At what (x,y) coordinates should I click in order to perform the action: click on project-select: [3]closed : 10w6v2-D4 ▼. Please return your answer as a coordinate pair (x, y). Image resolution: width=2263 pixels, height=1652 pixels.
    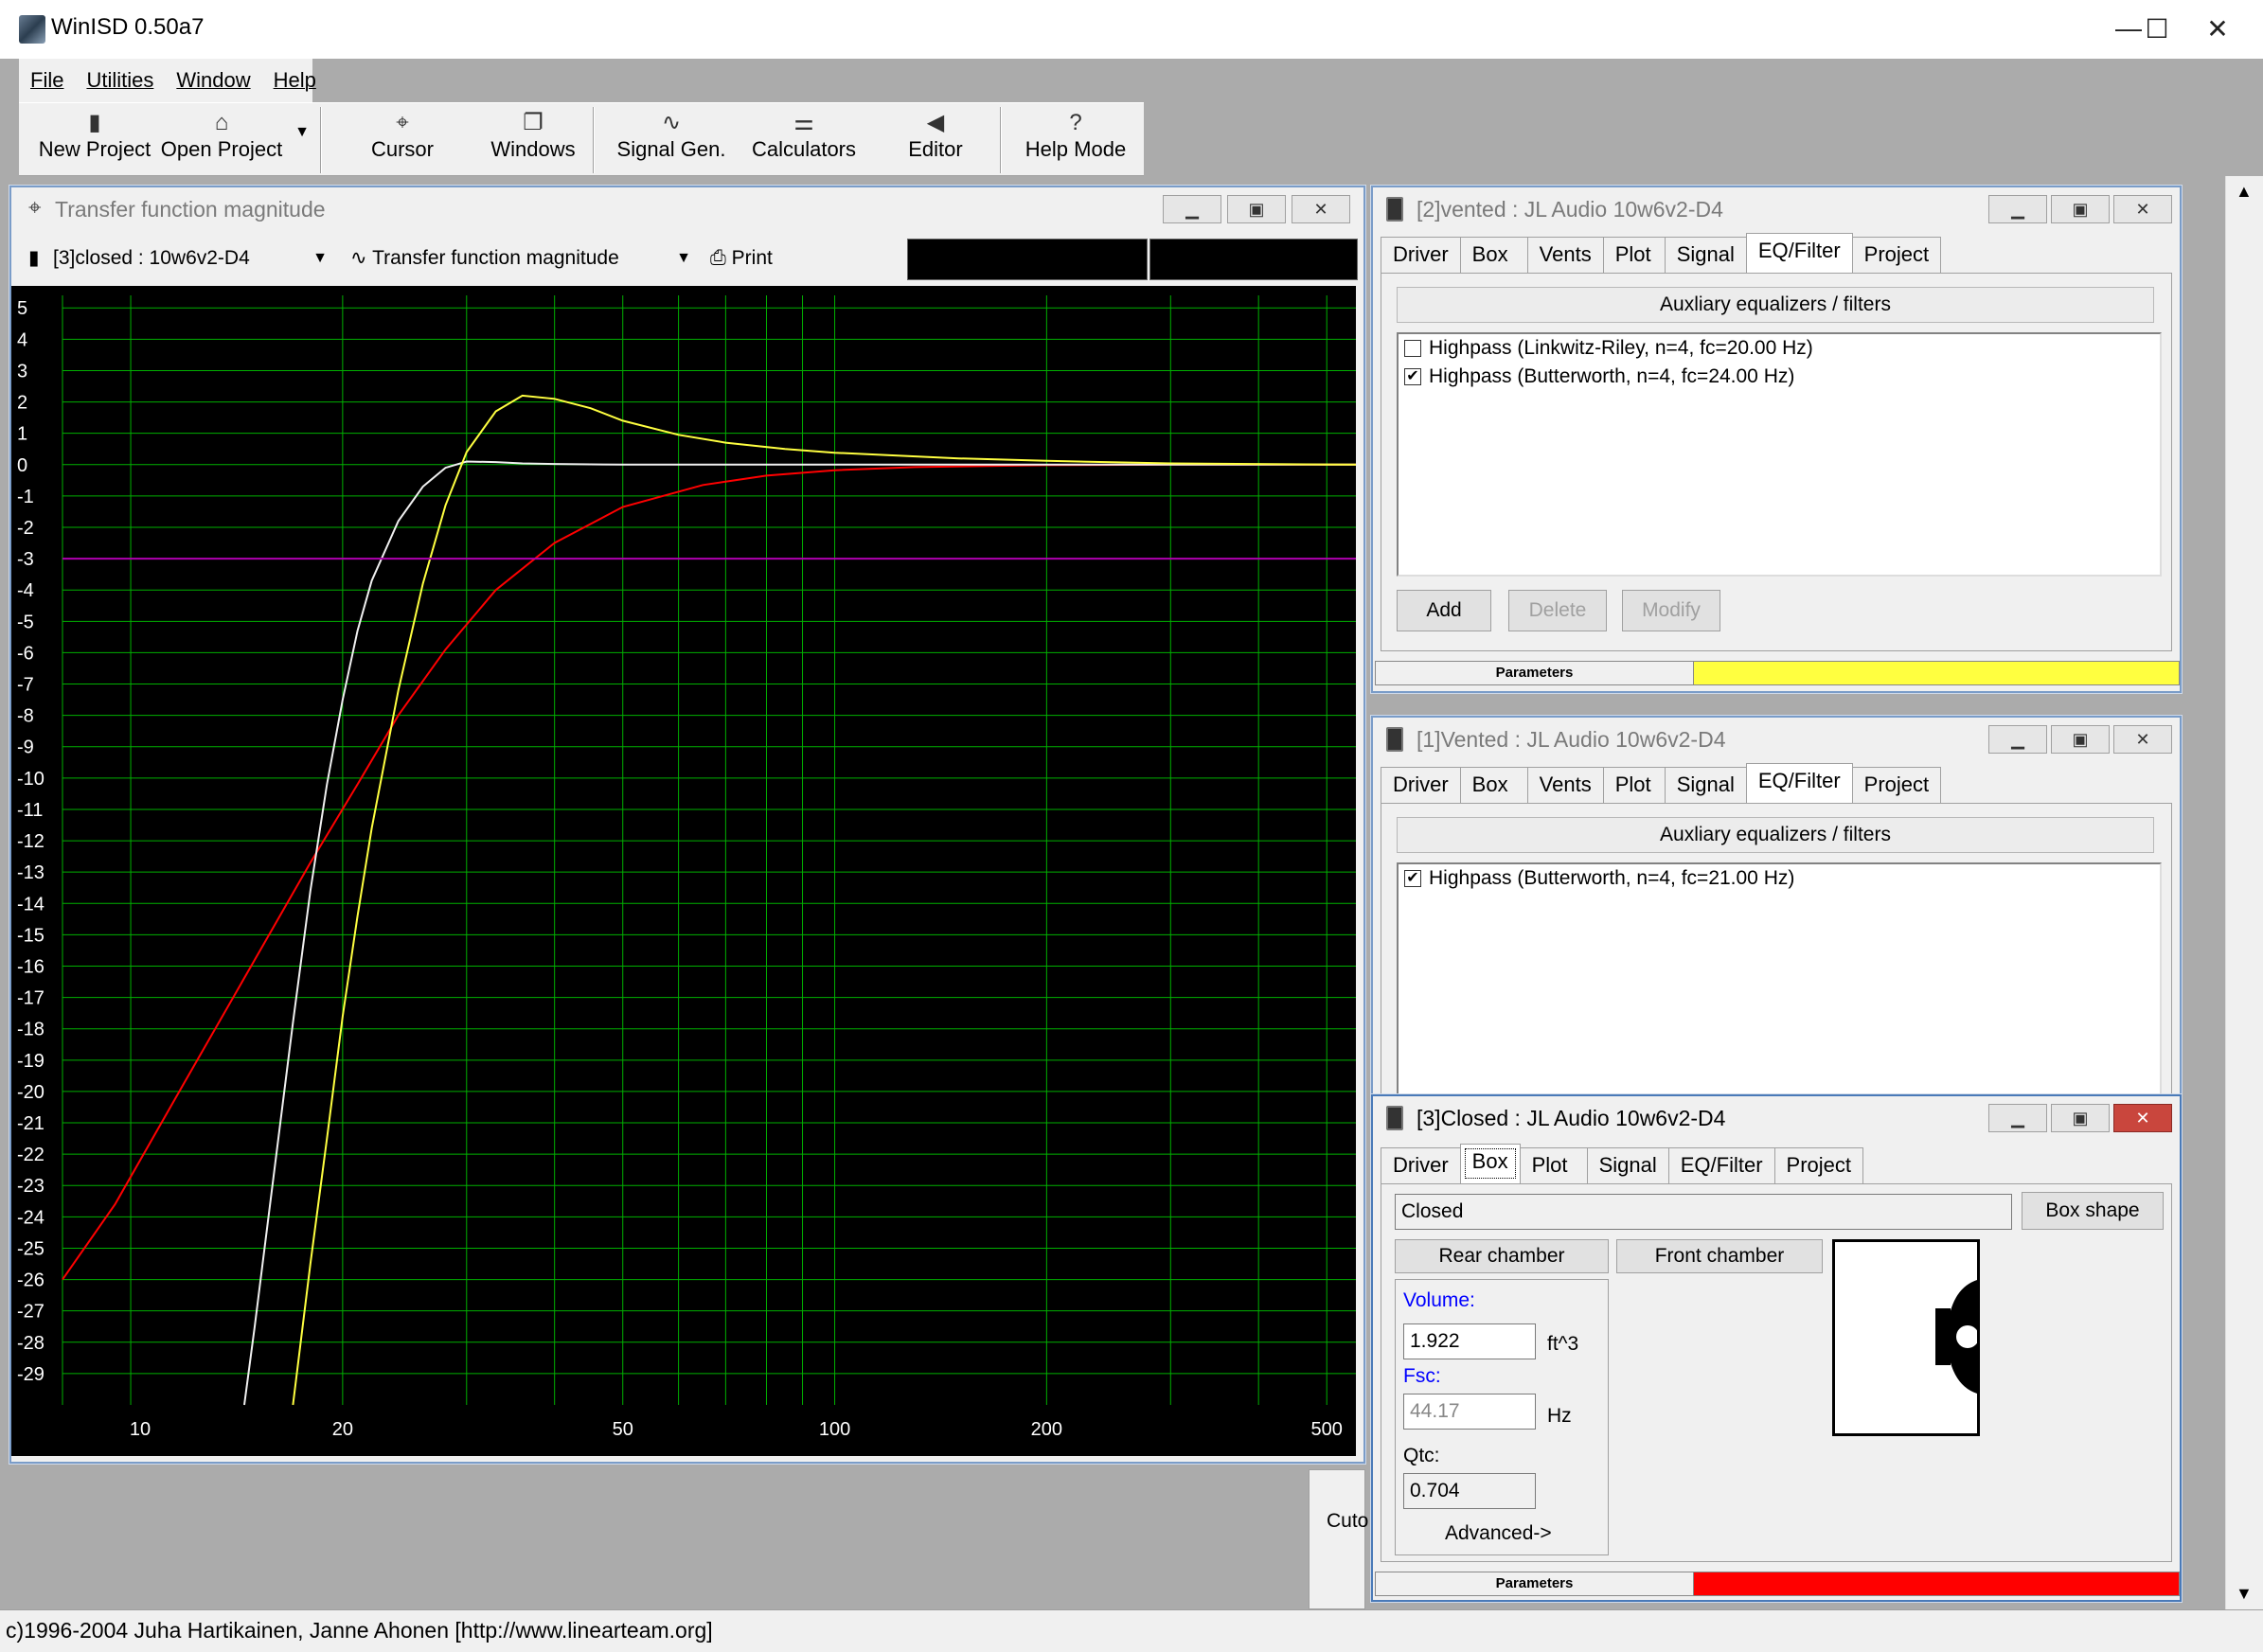
    Looking at the image, I should click on (190, 258).